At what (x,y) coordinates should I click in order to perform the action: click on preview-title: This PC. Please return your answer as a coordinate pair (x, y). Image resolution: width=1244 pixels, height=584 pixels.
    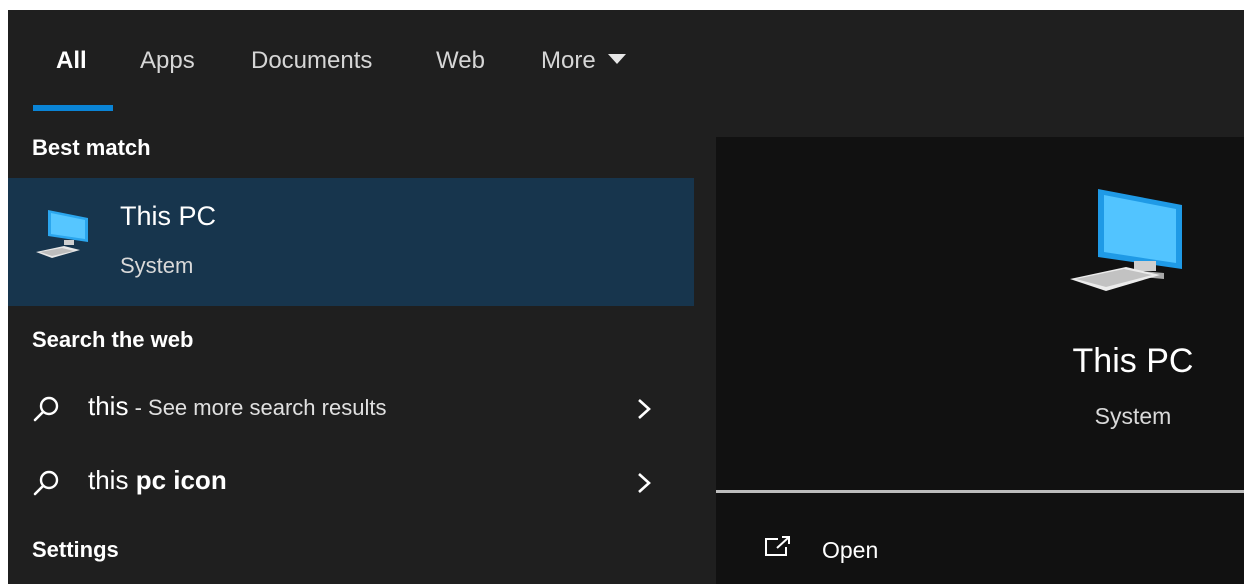
    Looking at the image, I should click on (1133, 361).